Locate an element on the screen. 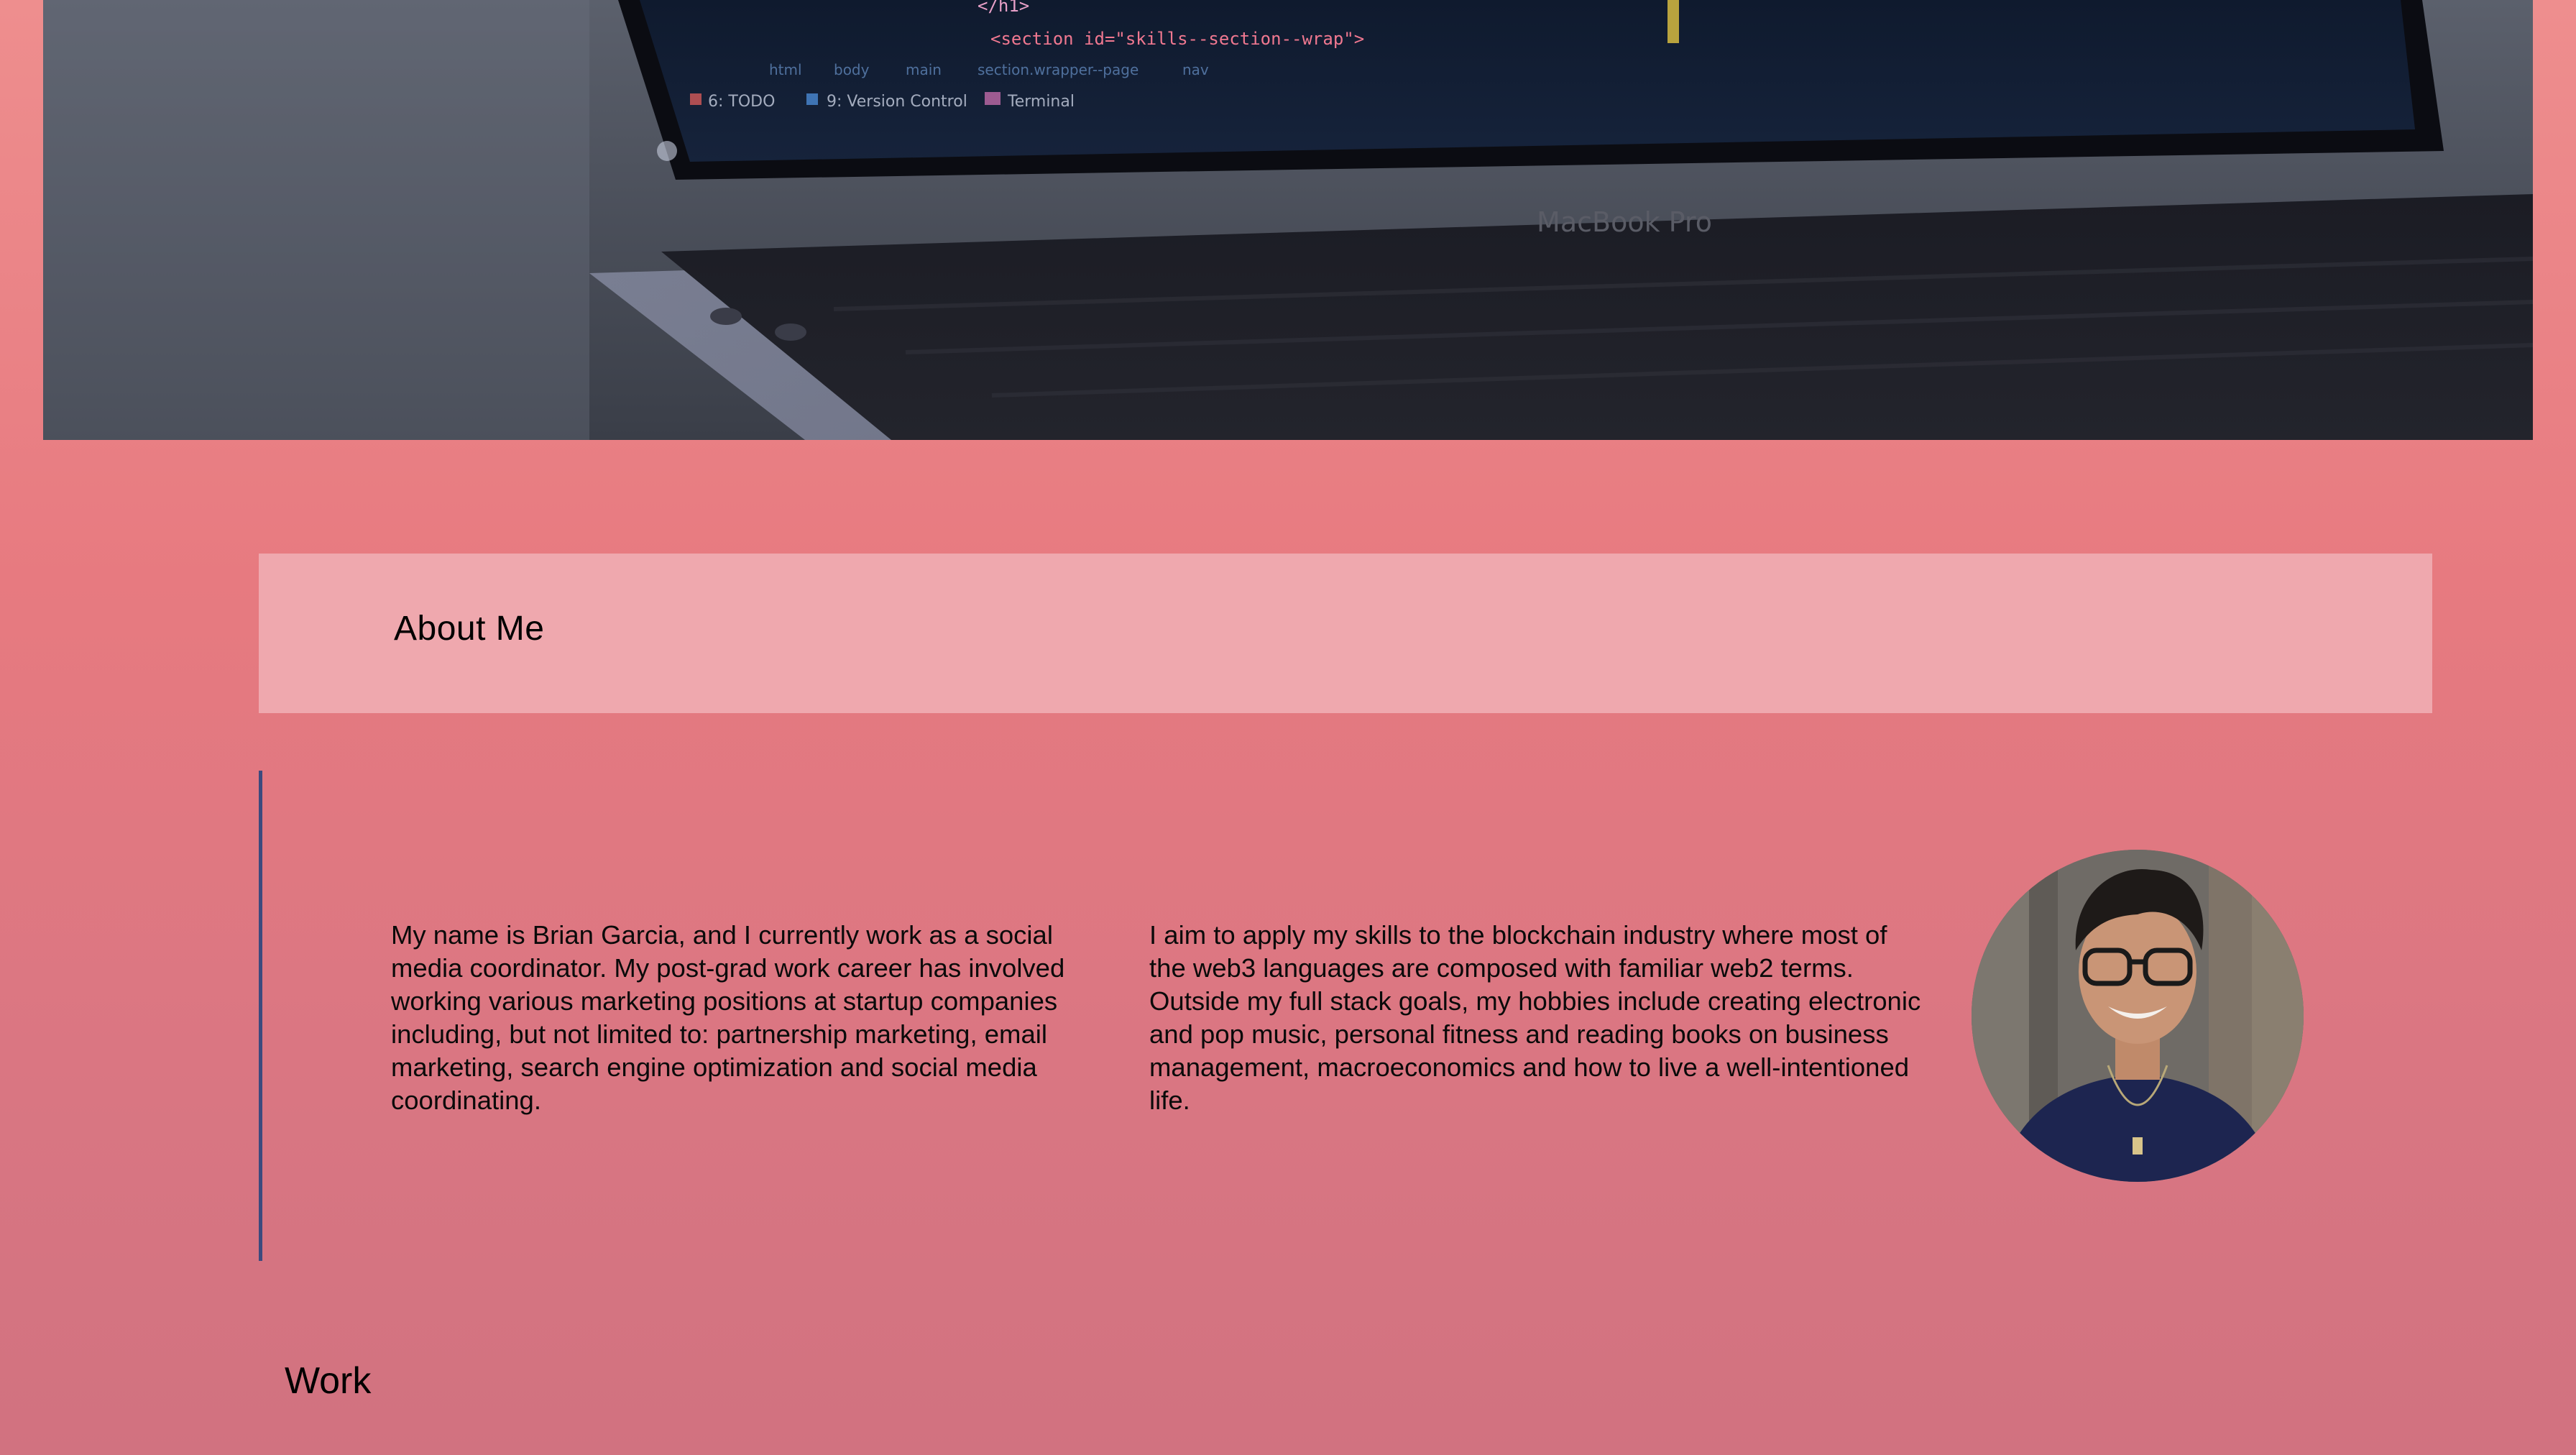 The image size is (2576, 1455). laptop-brand-label: MacBook Pro is located at coordinates (1624, 222).